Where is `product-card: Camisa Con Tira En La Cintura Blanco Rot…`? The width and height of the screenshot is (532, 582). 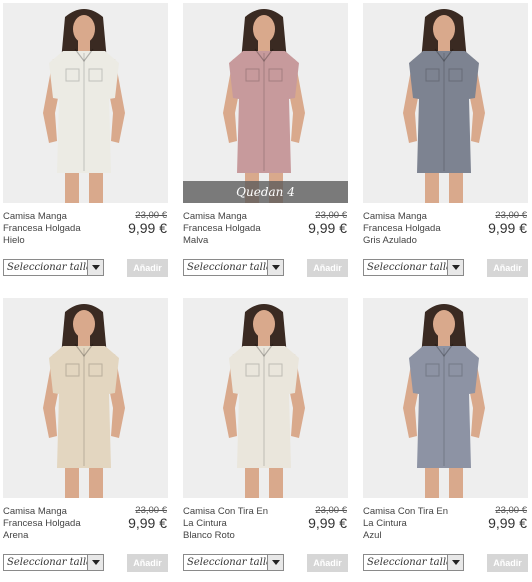 product-card: Camisa Con Tira En La Cintura Blanco Rot… is located at coordinates (265, 438).